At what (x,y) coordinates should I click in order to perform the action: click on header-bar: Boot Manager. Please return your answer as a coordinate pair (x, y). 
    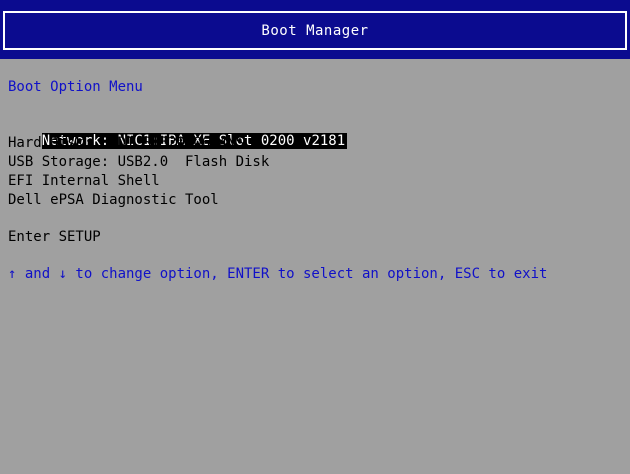
    Looking at the image, I should click on (315, 29).